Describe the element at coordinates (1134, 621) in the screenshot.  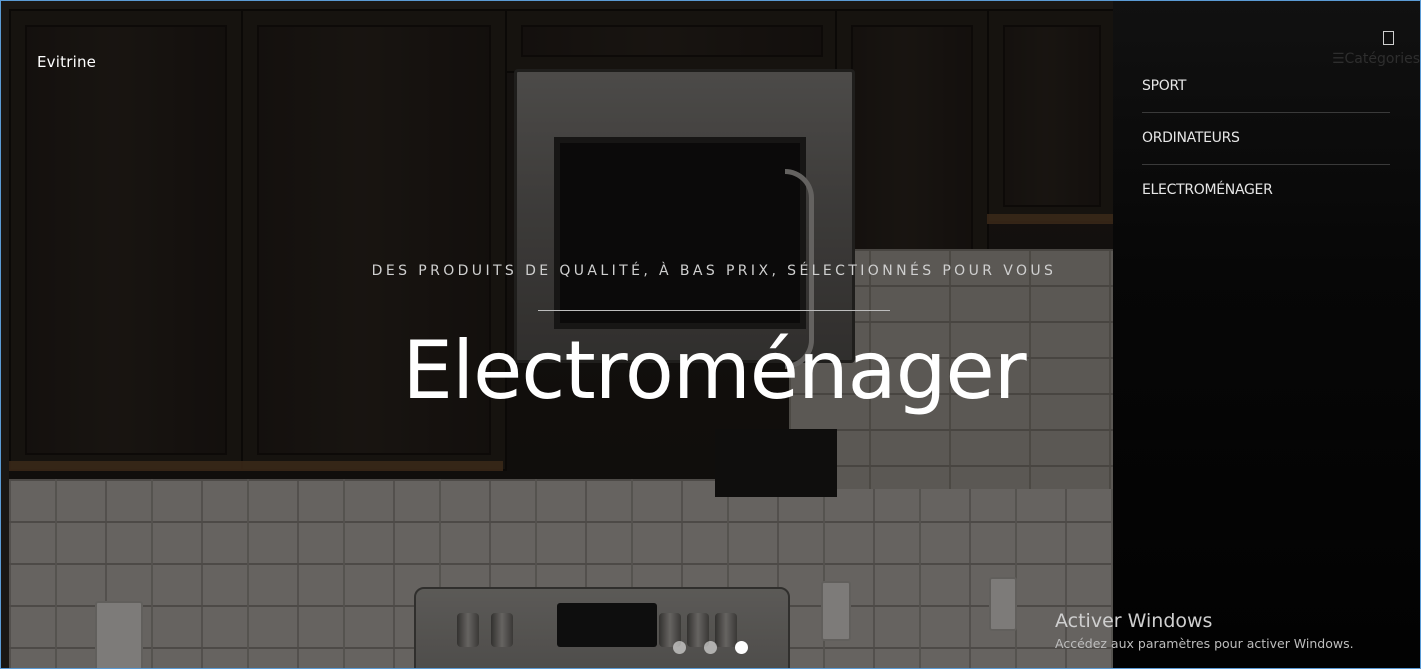
I see `watermark-title: Activer Windows` at that location.